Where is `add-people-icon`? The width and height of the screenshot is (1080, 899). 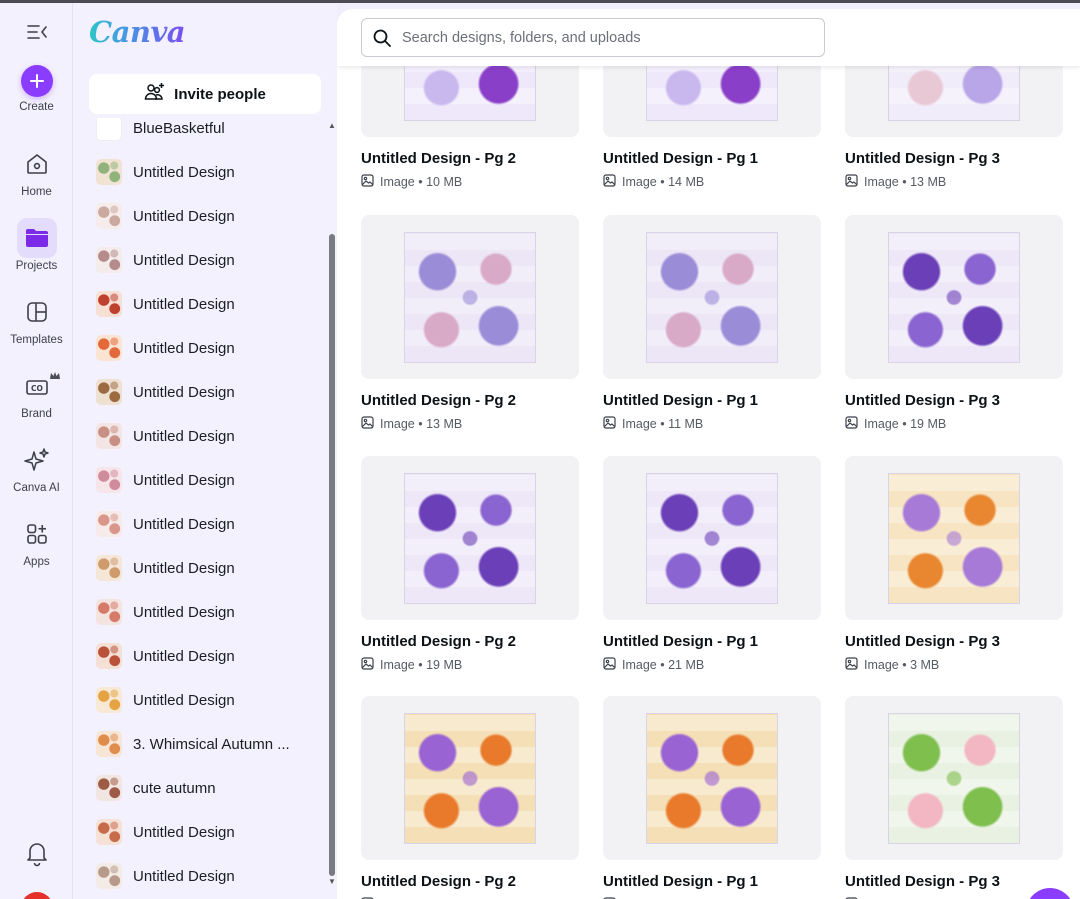
add-people-icon is located at coordinates (155, 94).